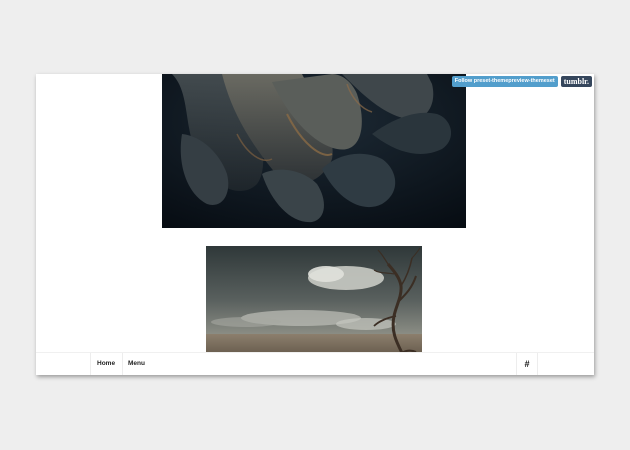 This screenshot has height=450, width=630. I want to click on tree-photo-image, so click(314, 299).